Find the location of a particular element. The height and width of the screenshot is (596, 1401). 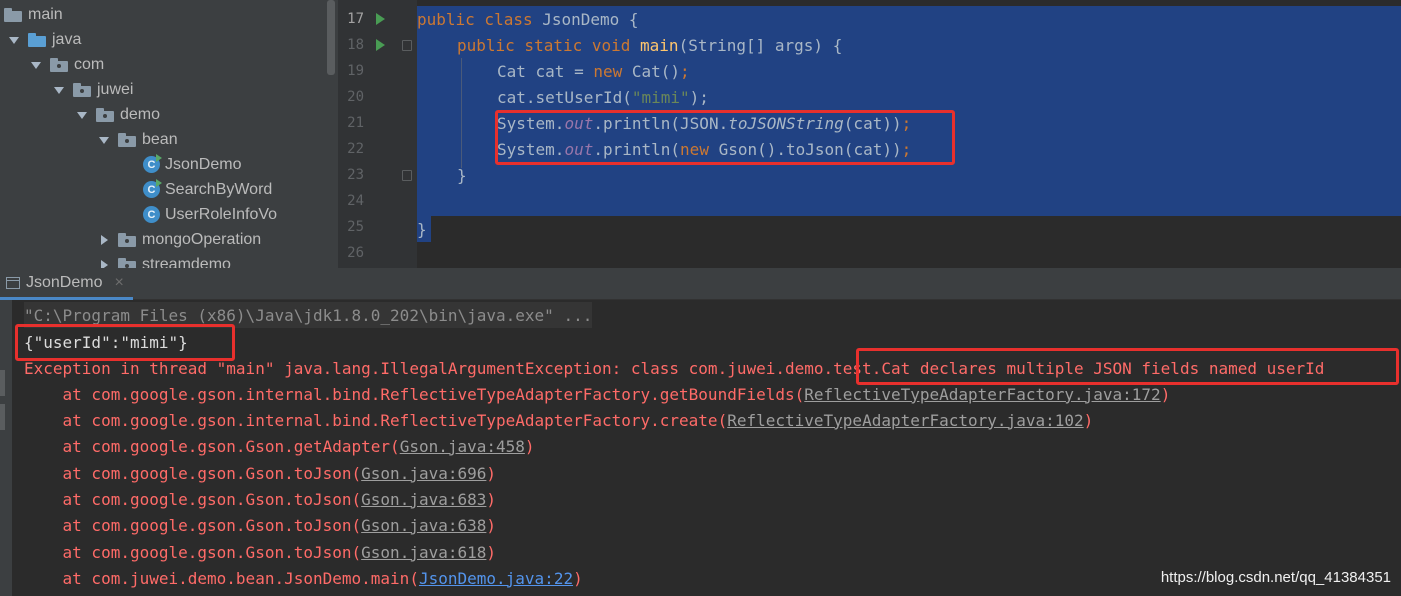

line-number: 24 is located at coordinates (355, 201).